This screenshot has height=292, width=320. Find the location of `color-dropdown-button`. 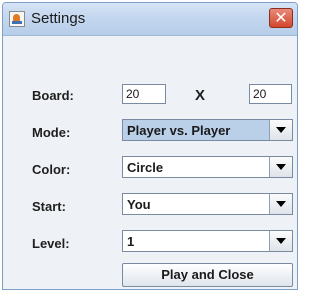

color-dropdown-button is located at coordinates (280, 167).